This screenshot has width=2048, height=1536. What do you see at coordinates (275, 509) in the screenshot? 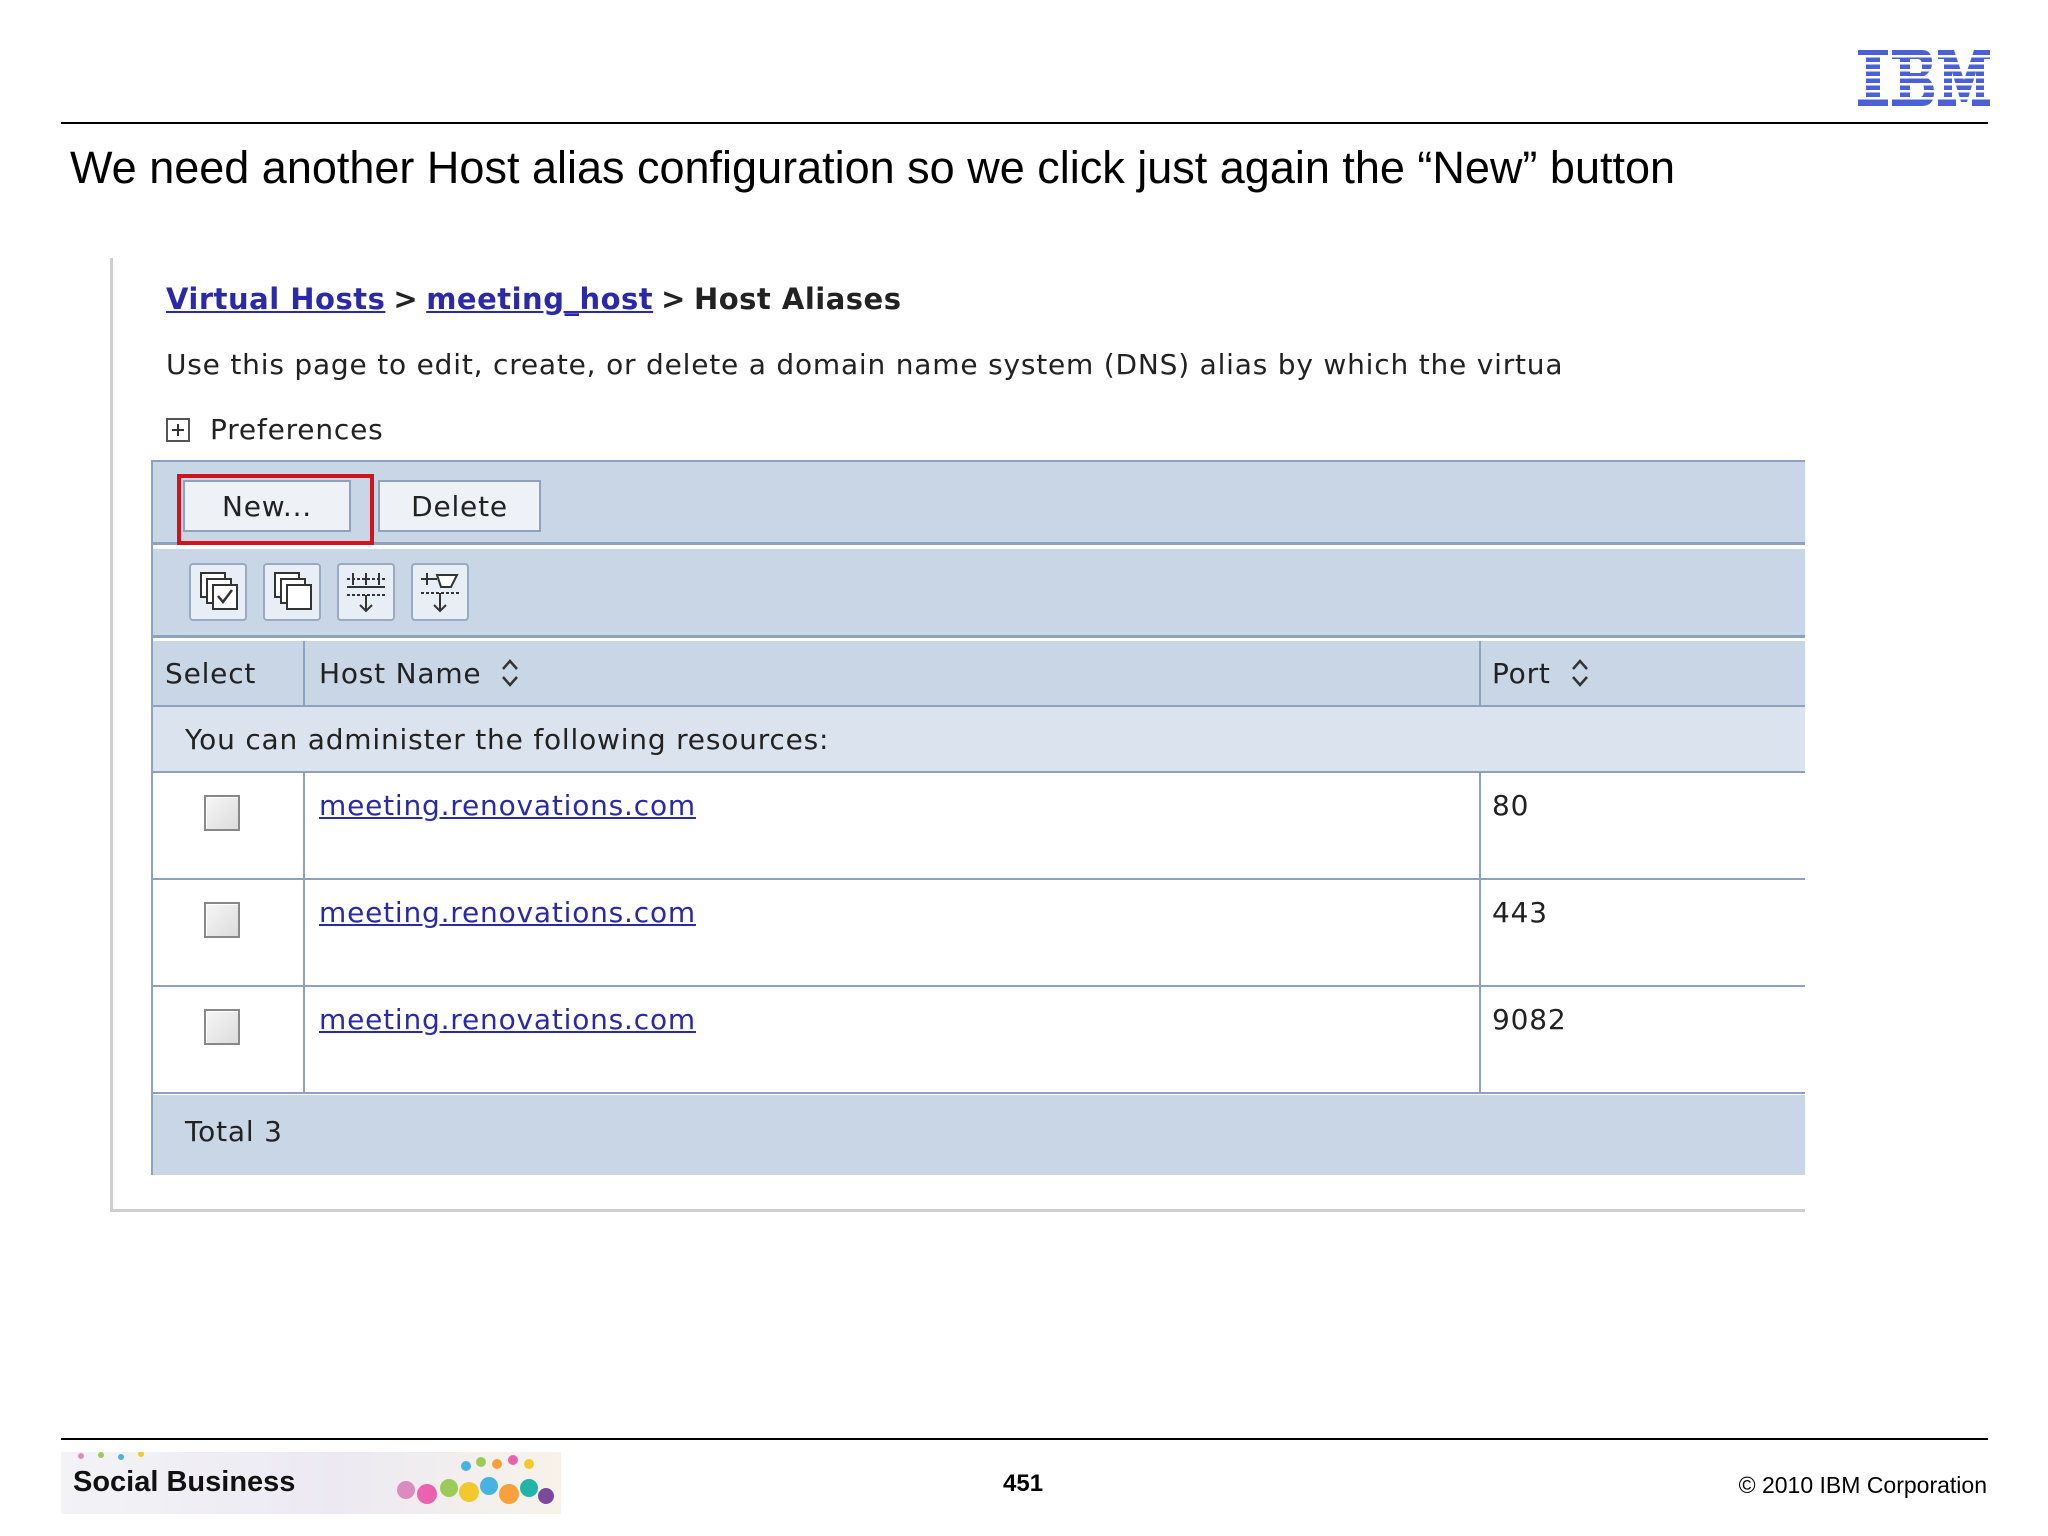
I see `new-button-highlight` at bounding box center [275, 509].